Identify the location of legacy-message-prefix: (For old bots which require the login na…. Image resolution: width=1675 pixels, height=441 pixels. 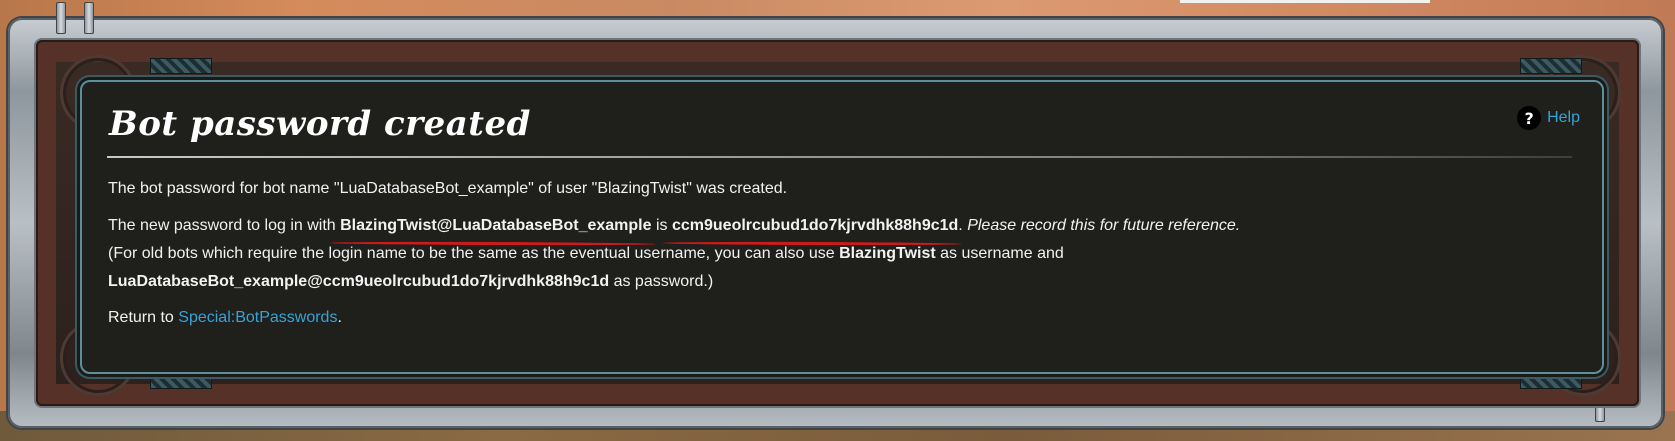
(474, 253).